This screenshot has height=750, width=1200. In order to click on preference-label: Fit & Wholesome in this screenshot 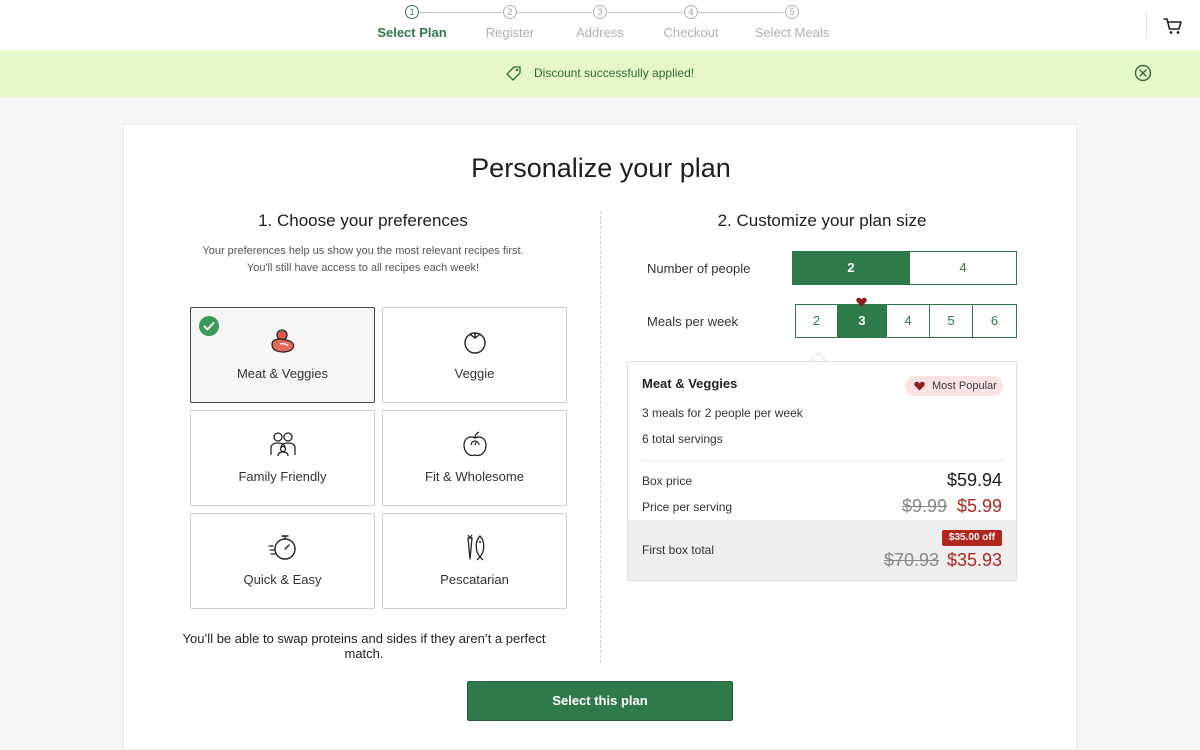, I will do `click(474, 476)`.